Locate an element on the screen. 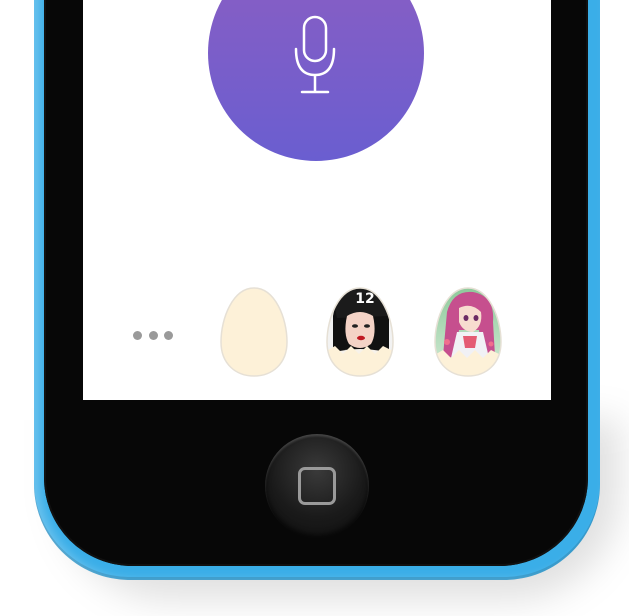  empty-egg-avatar is located at coordinates (254, 332).